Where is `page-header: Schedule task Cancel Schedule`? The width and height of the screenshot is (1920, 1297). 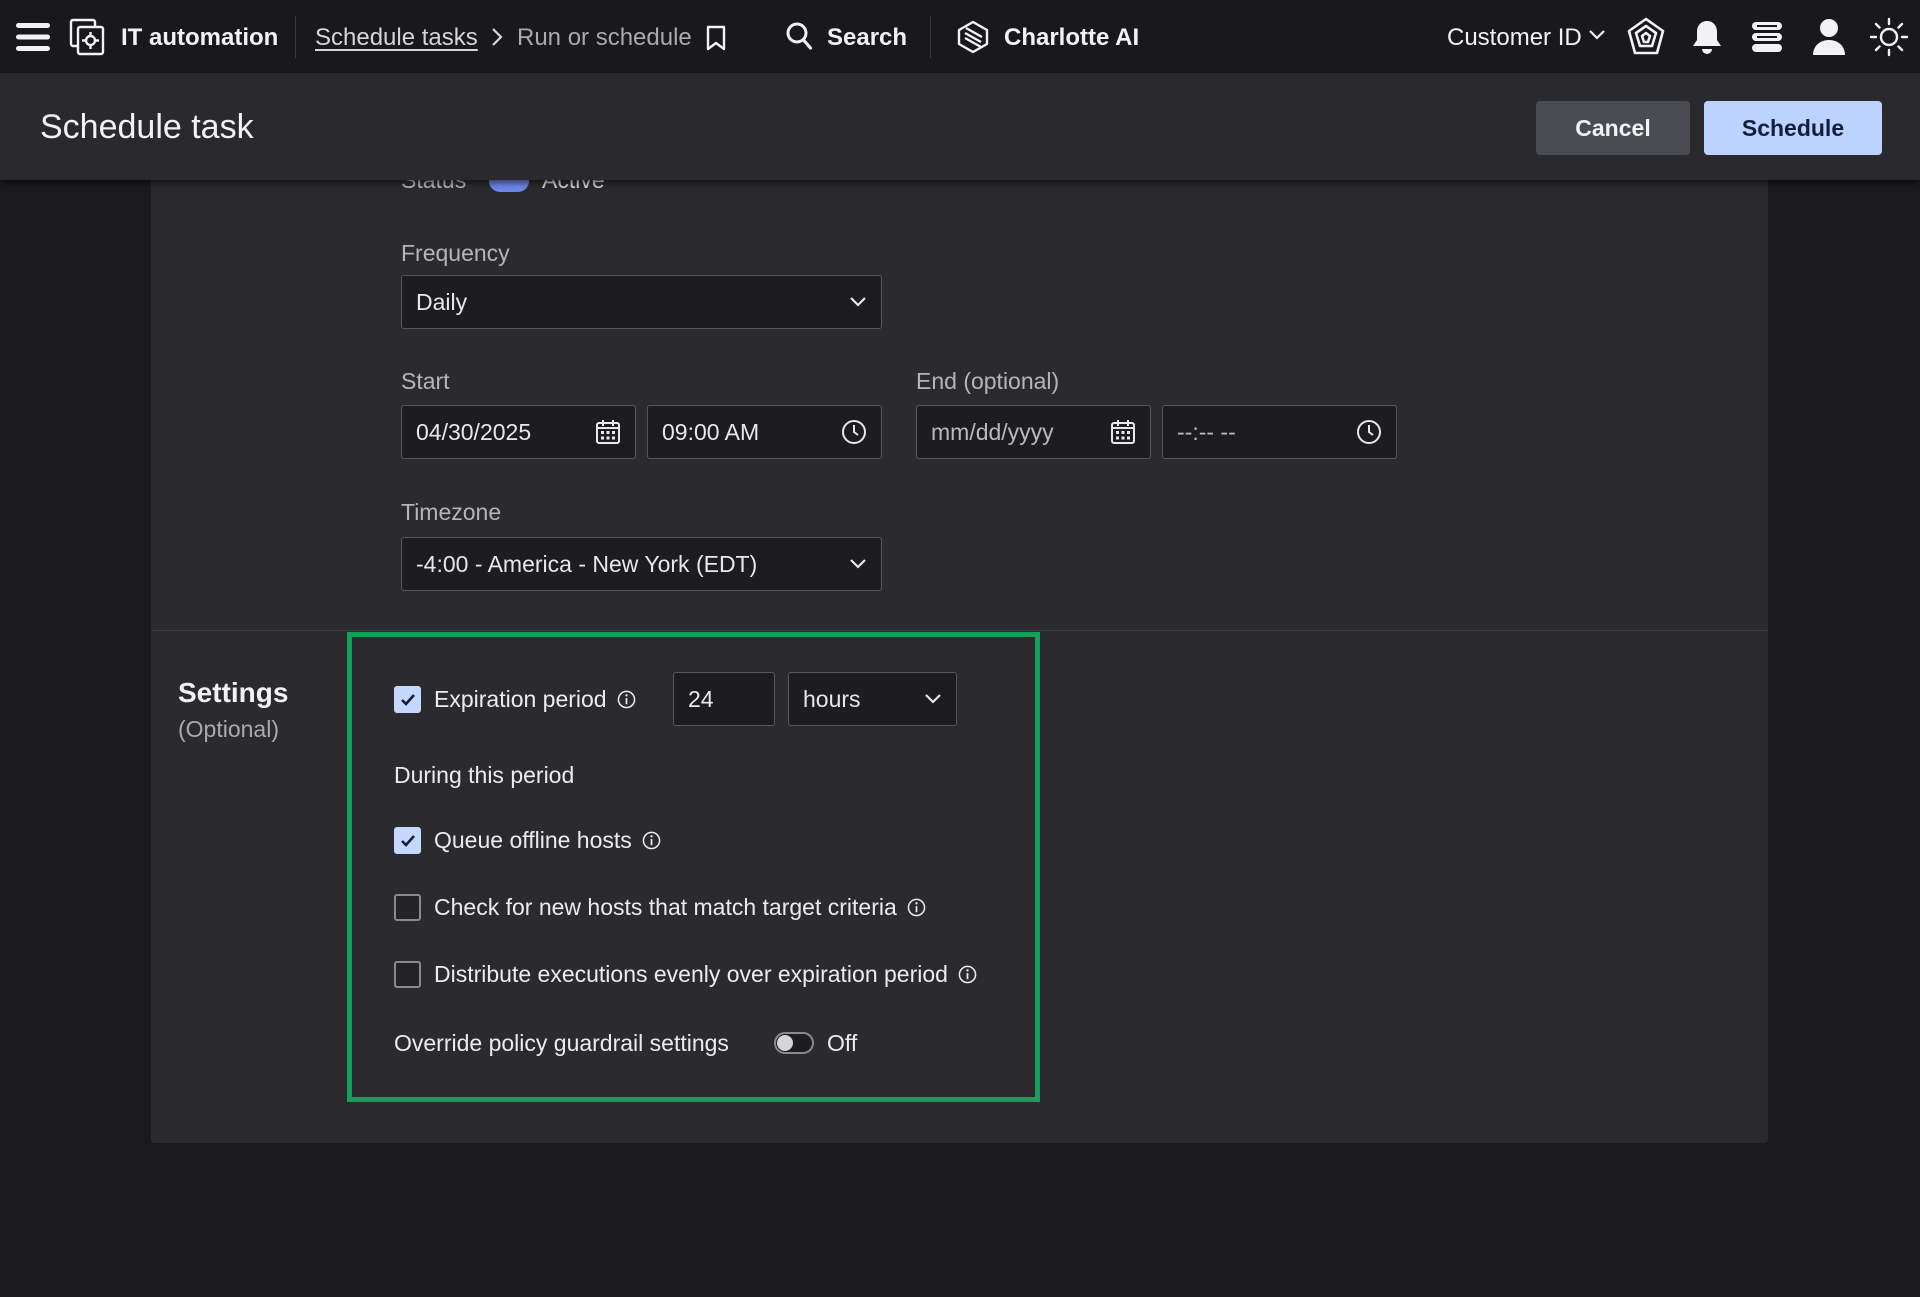
page-header: Schedule task Cancel Schedule is located at coordinates (960, 127).